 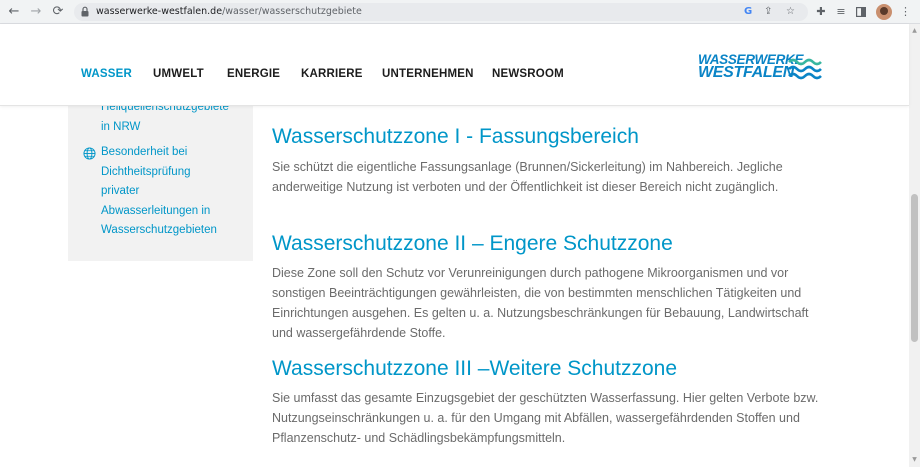 What do you see at coordinates (914, 31) in the screenshot?
I see `scroll-up-icon: ▲` at bounding box center [914, 31].